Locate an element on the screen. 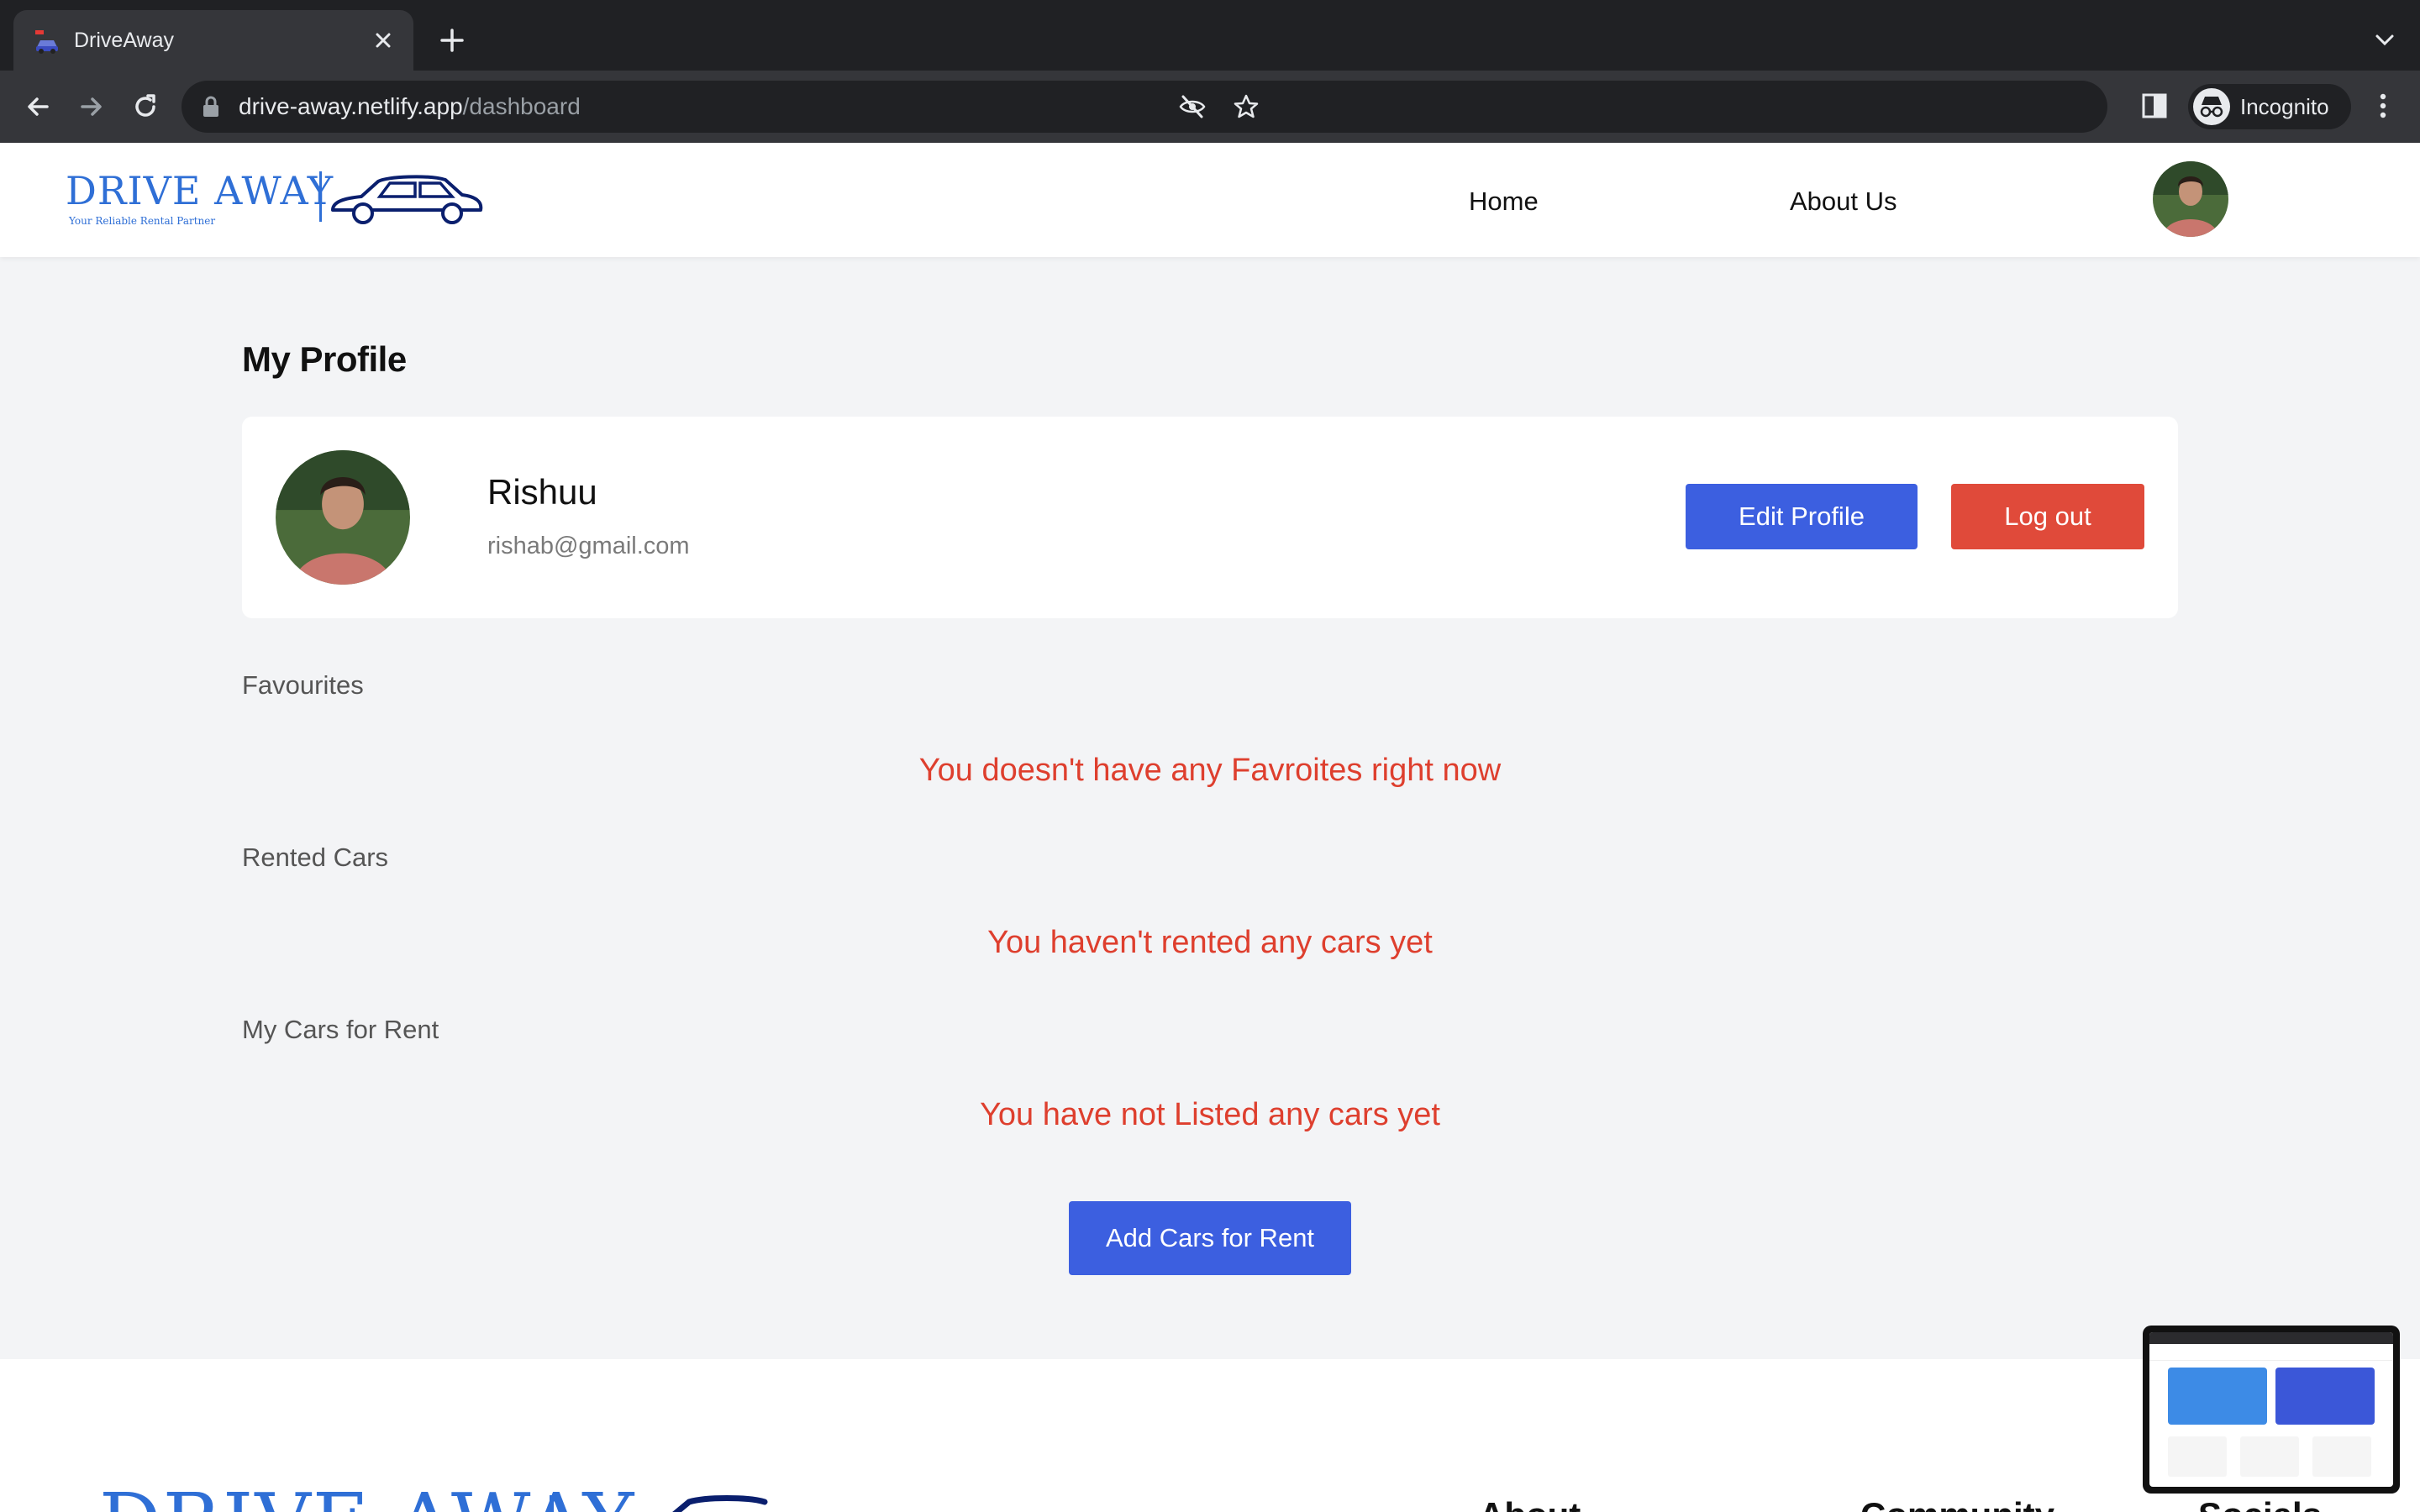 The height and width of the screenshot is (1512, 2420). preview-banner-left is located at coordinates (2217, 1396).